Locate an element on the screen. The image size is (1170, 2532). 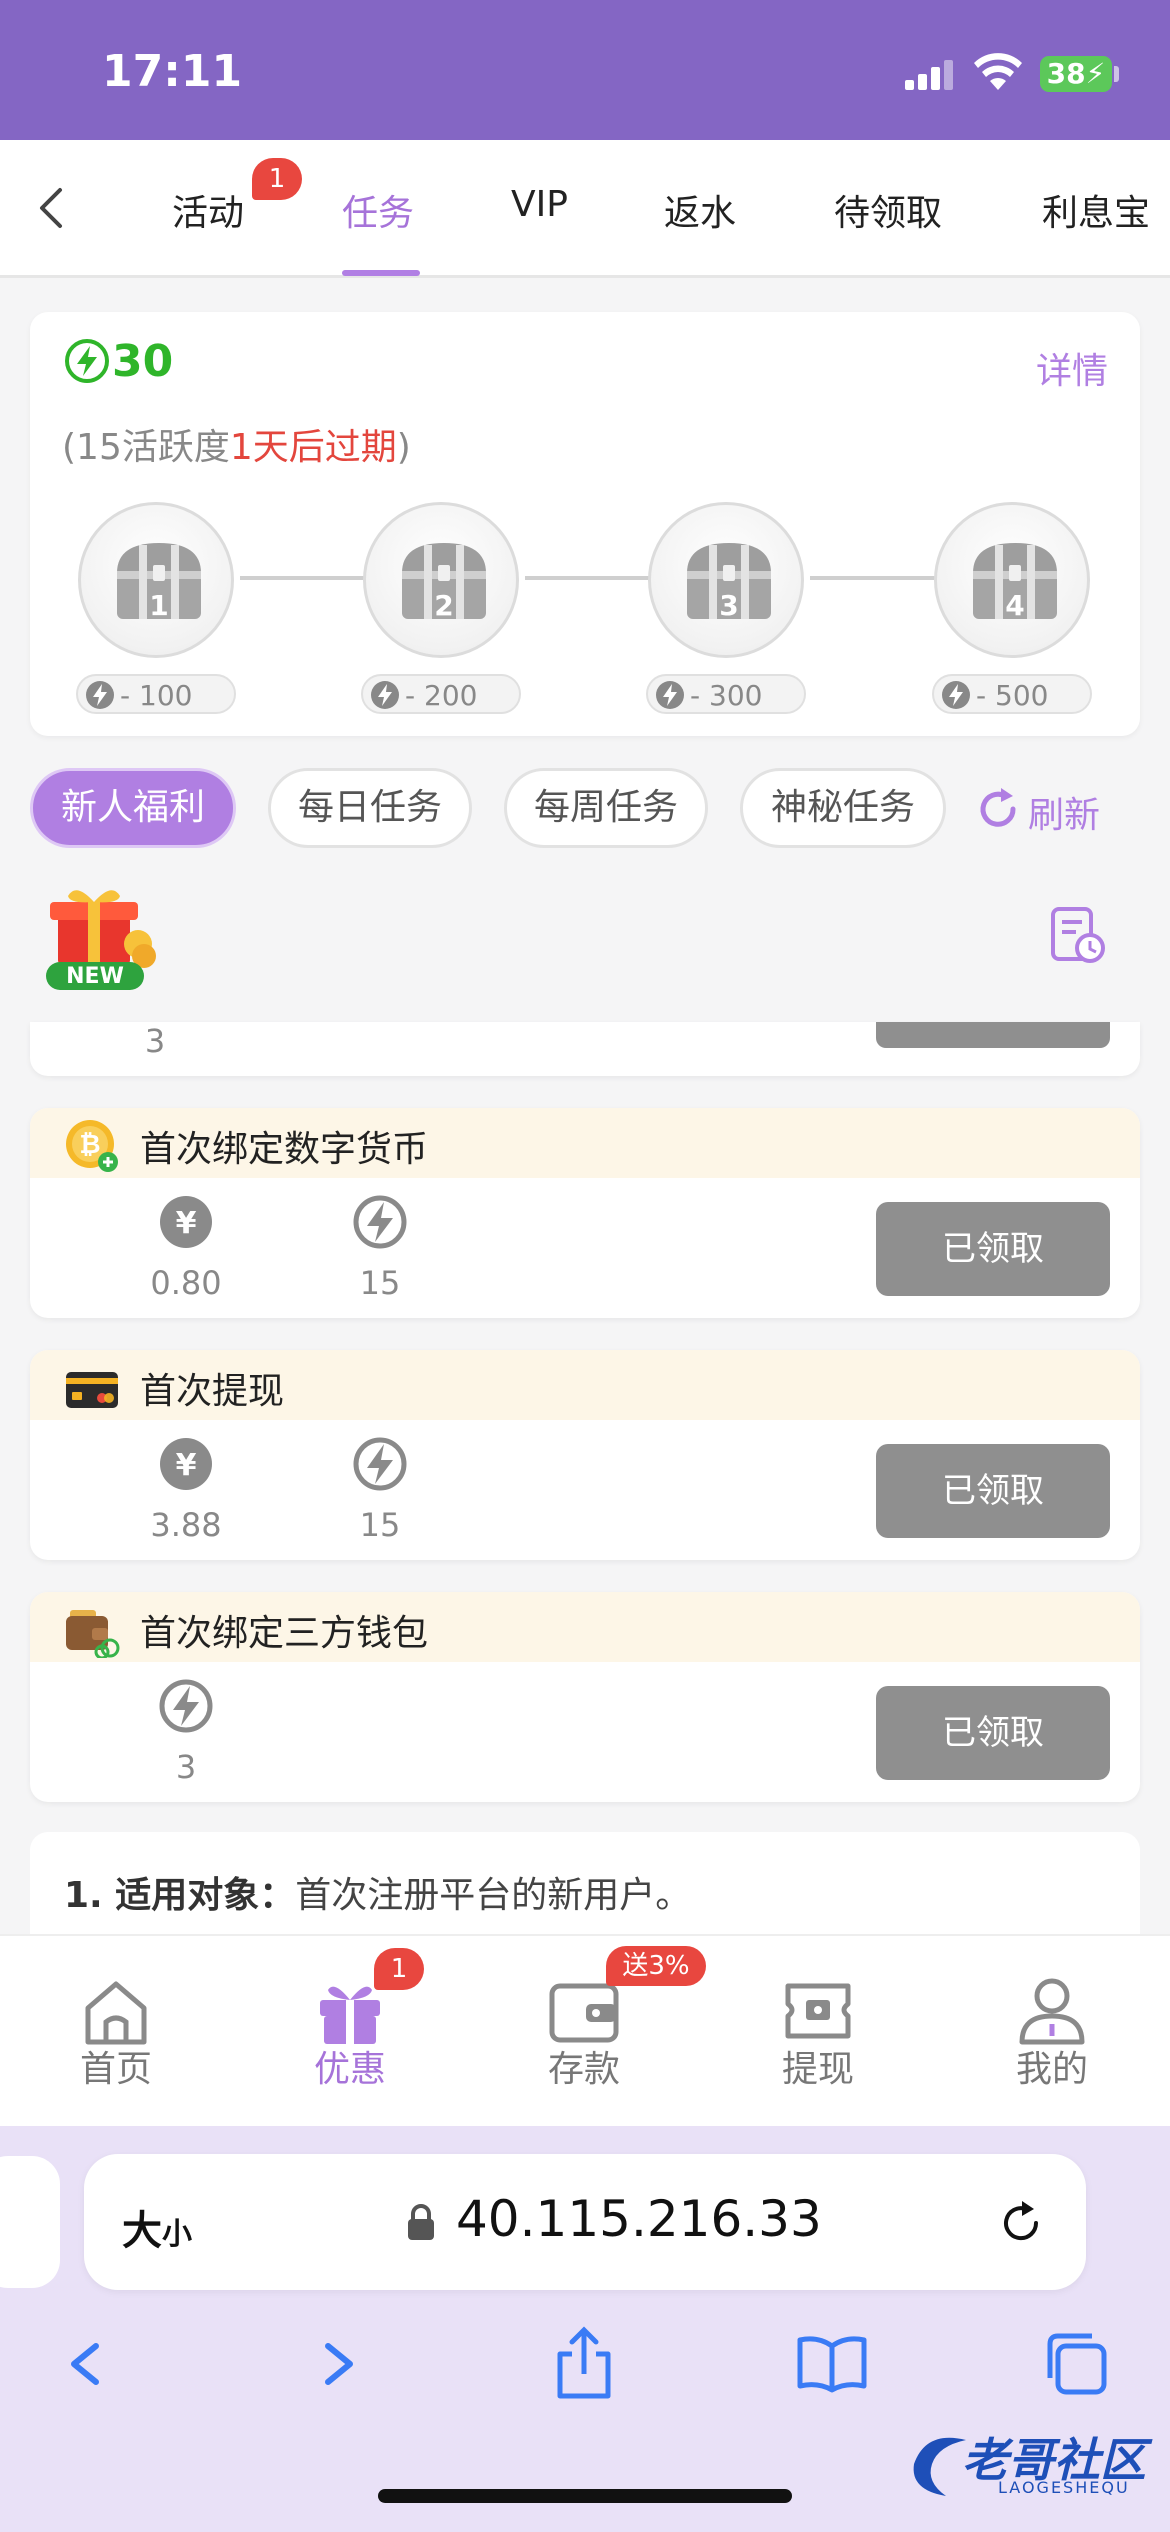
chest-cost: - 300 is located at coordinates (726, 694).